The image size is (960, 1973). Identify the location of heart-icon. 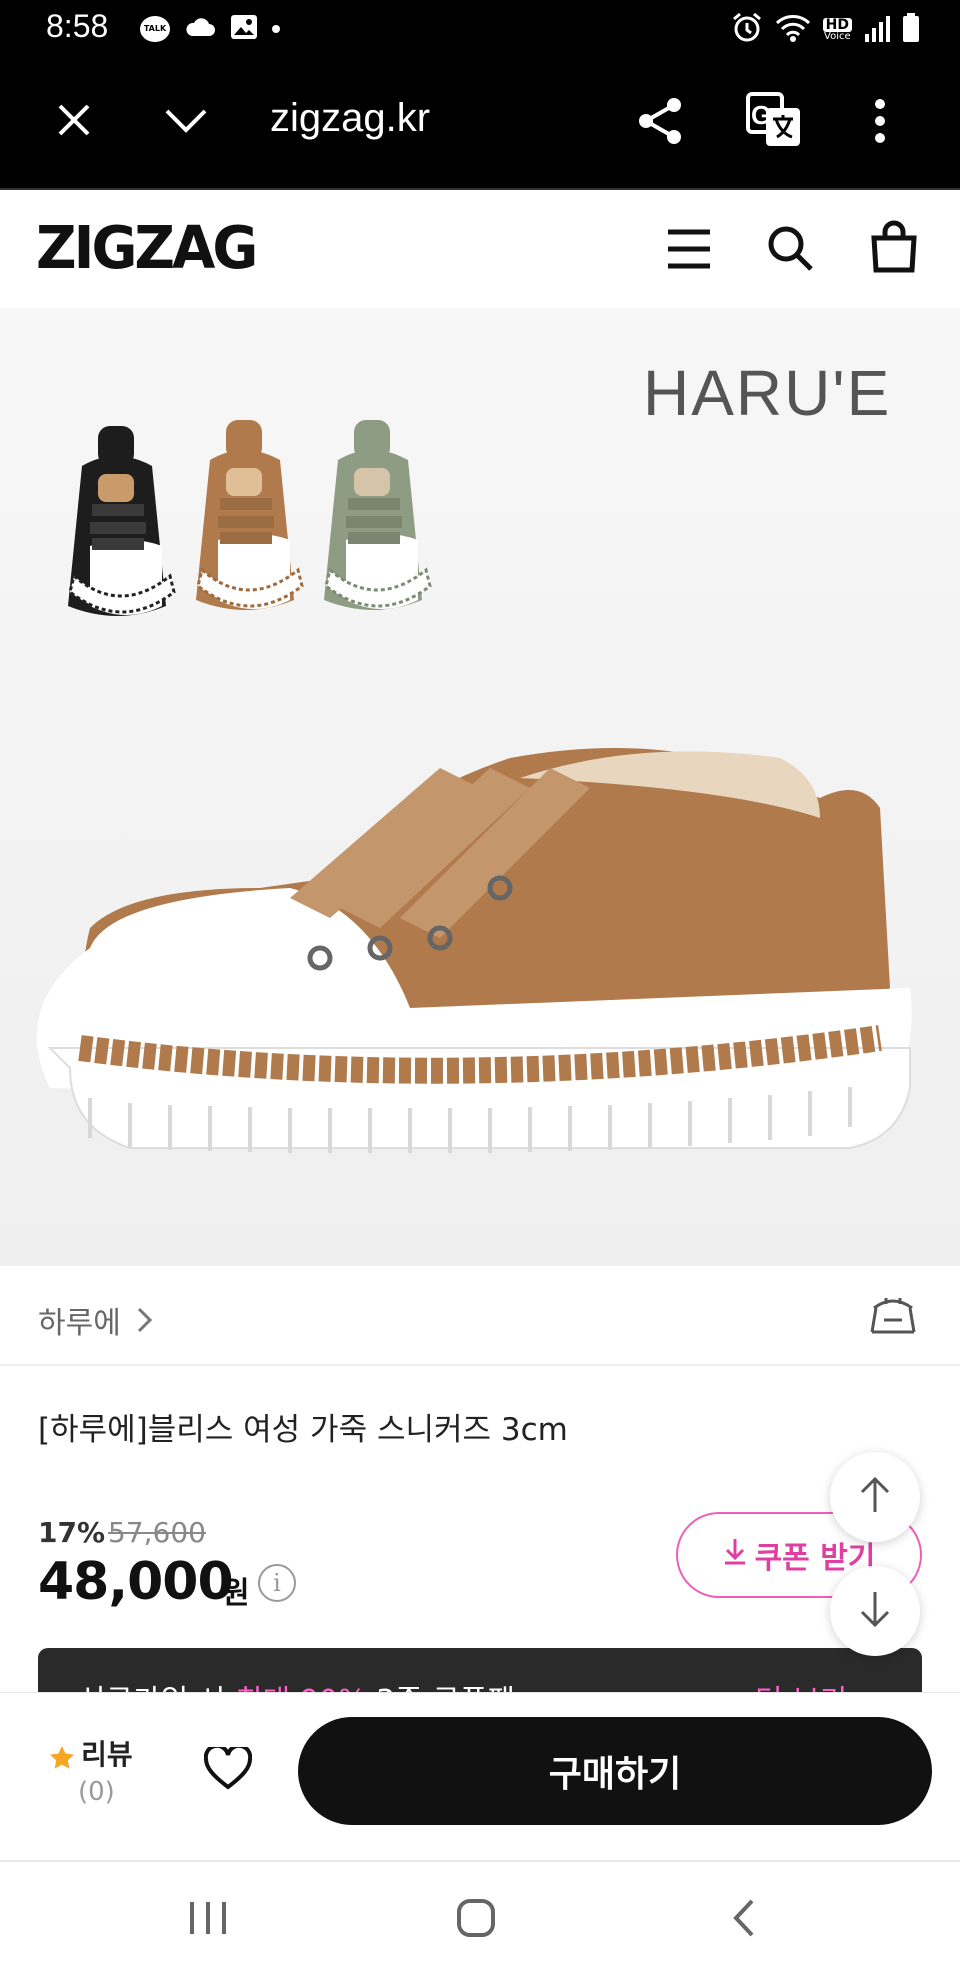
(228, 1769).